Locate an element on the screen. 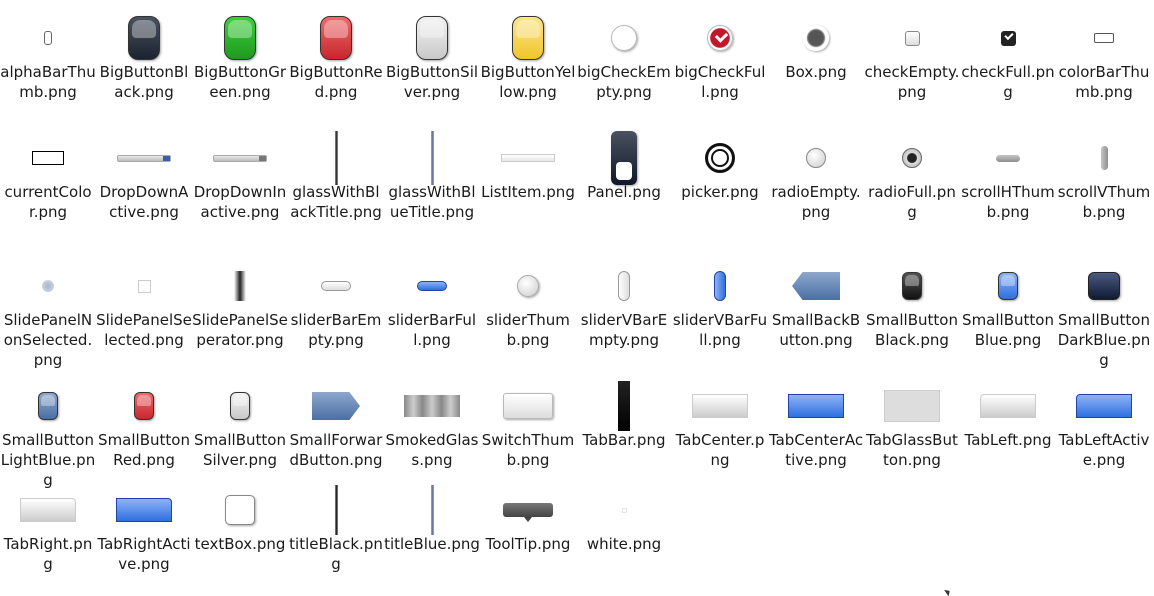 Image resolution: width=1154 pixels, height=596 pixels. current-color-icon is located at coordinates (48, 158).